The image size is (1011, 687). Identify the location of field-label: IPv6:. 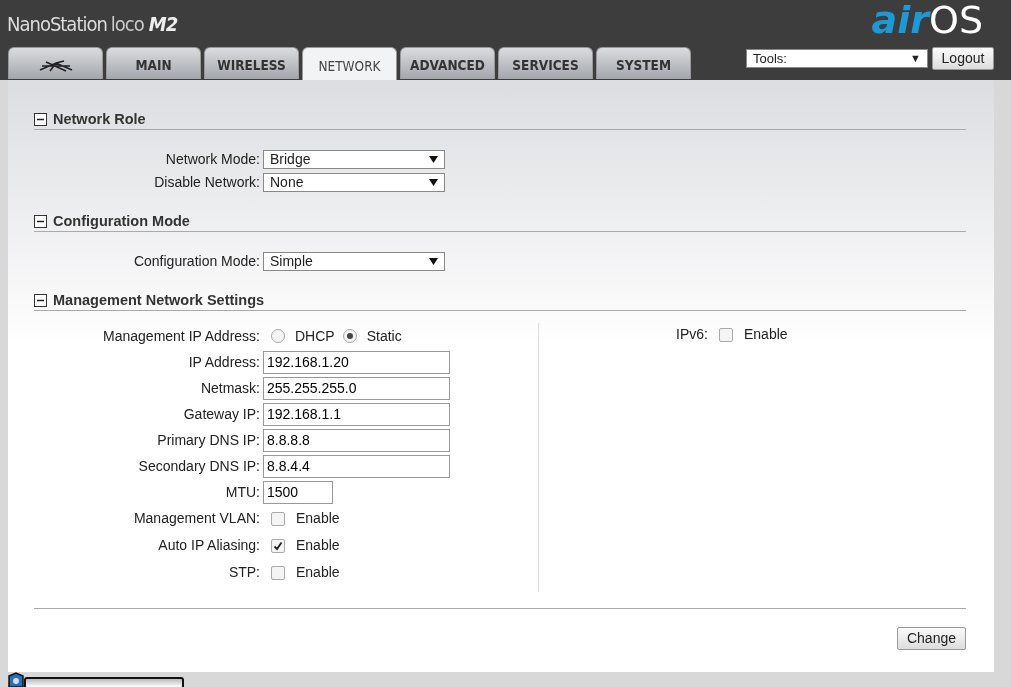
(692, 334).